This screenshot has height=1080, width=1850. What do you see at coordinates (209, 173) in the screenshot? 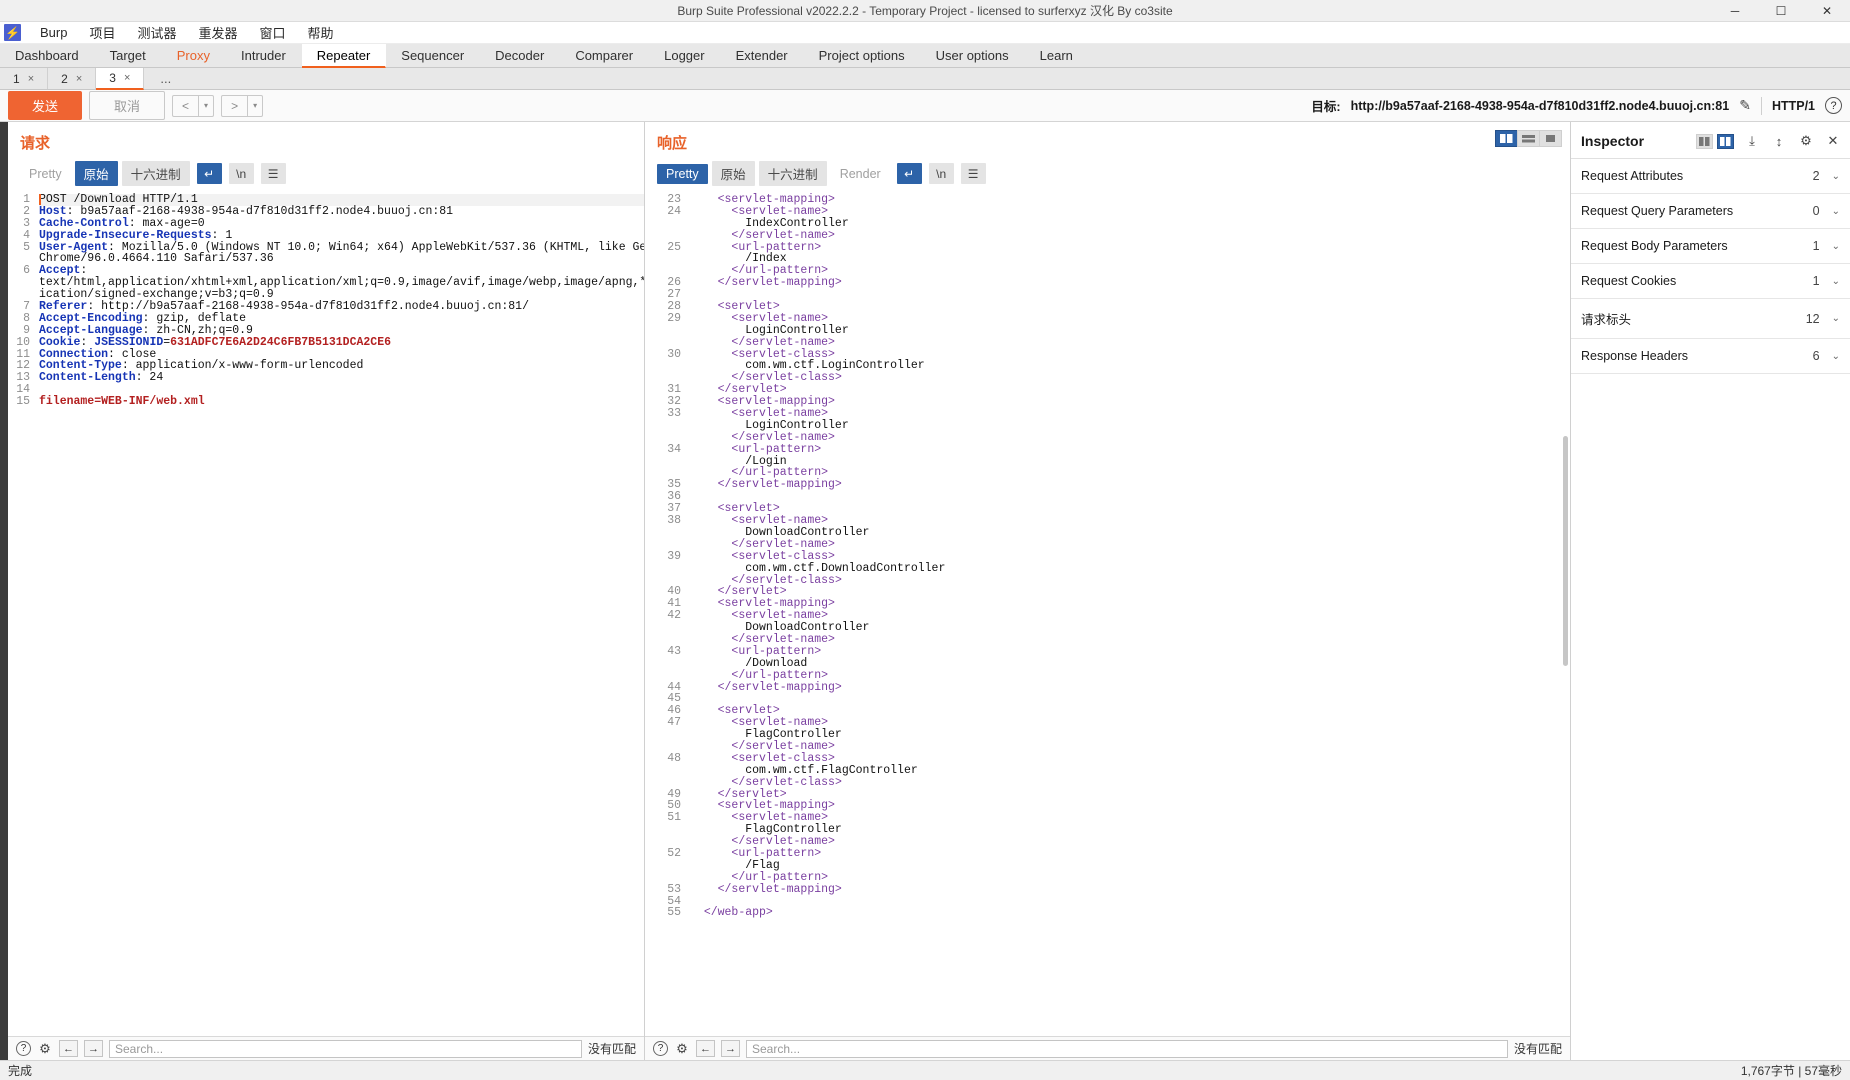
I see `request-wrap-lines-icon: ↵` at bounding box center [209, 173].